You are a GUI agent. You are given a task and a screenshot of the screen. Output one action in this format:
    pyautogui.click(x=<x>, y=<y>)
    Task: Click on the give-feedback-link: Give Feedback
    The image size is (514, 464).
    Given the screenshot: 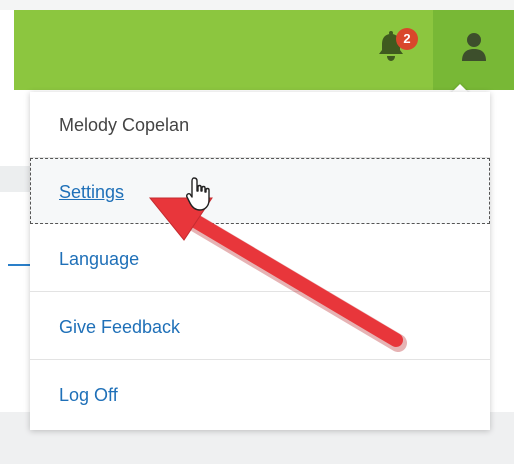 What is the action you would take?
    pyautogui.click(x=119, y=327)
    